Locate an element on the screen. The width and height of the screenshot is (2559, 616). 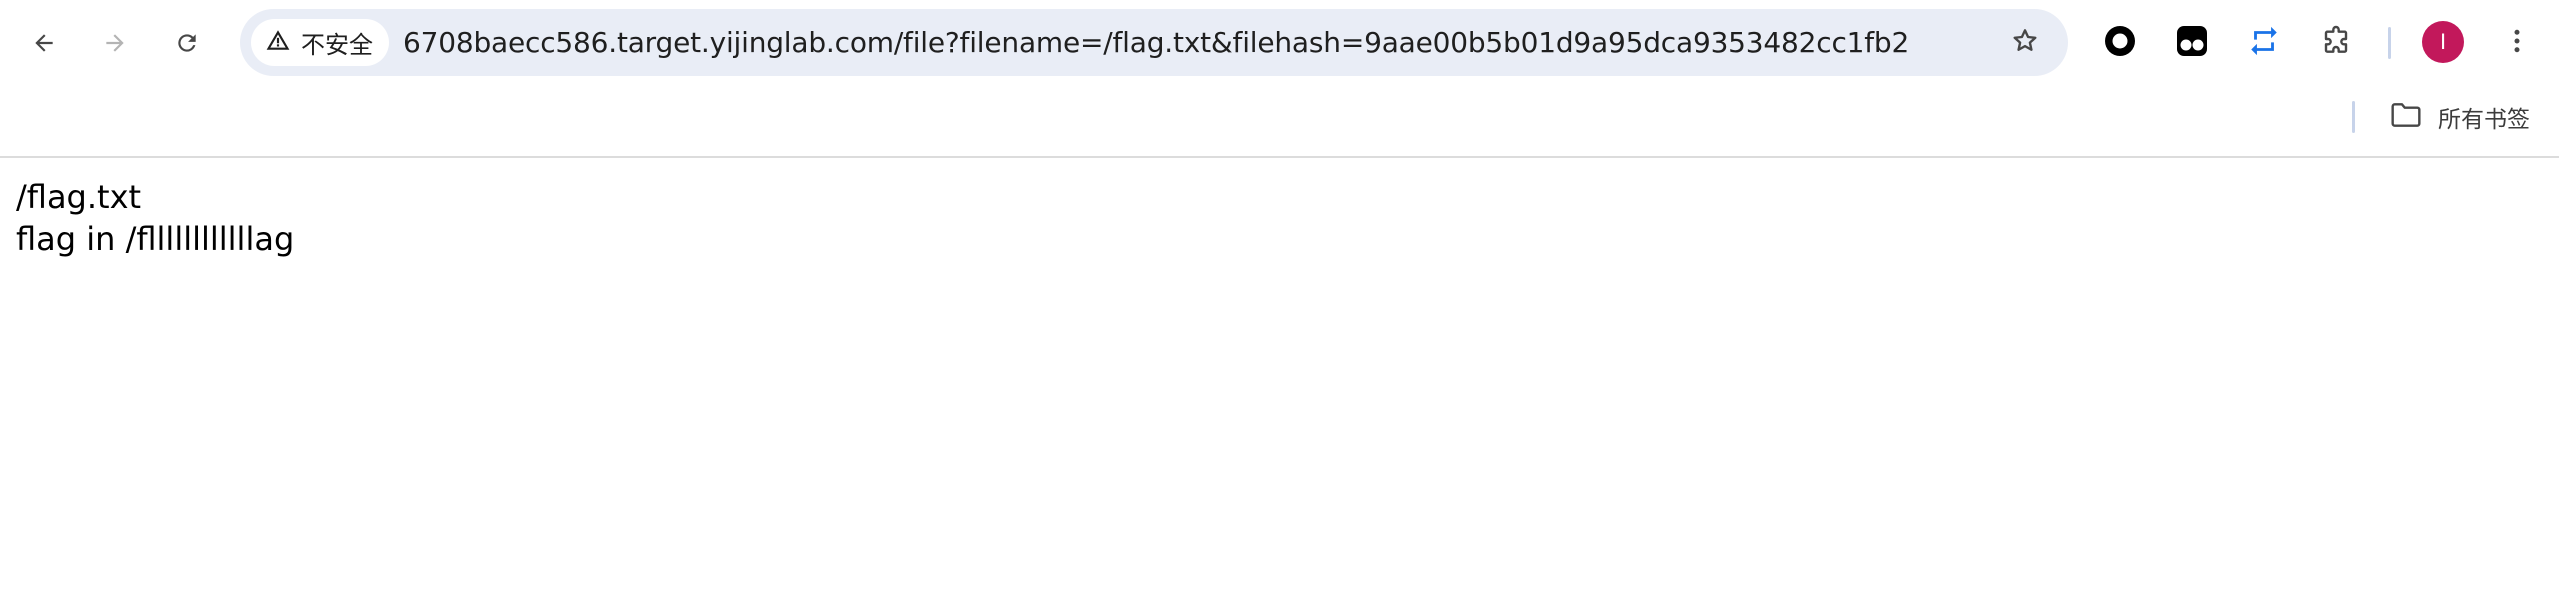
security-status-chip: 不安全 is located at coordinates (320, 42).